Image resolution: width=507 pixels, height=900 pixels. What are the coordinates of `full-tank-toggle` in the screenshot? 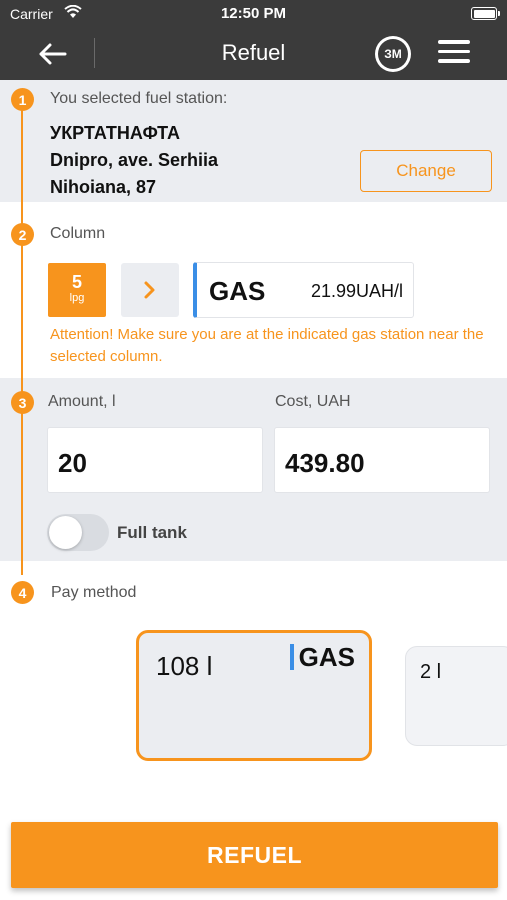 It's located at (78, 532).